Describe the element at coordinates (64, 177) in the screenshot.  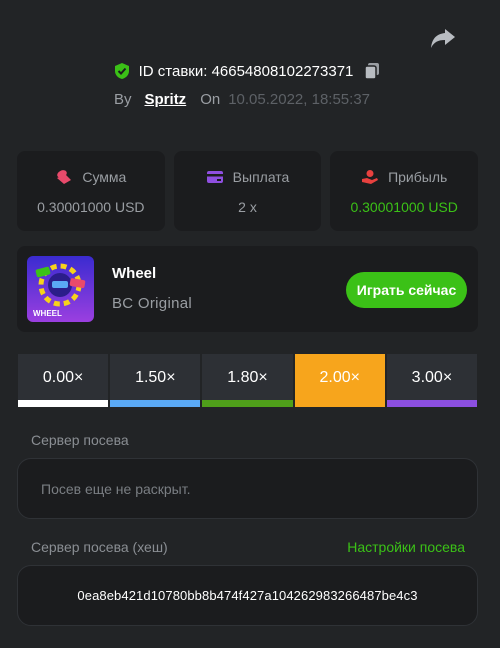
I see `coins-icon` at that location.